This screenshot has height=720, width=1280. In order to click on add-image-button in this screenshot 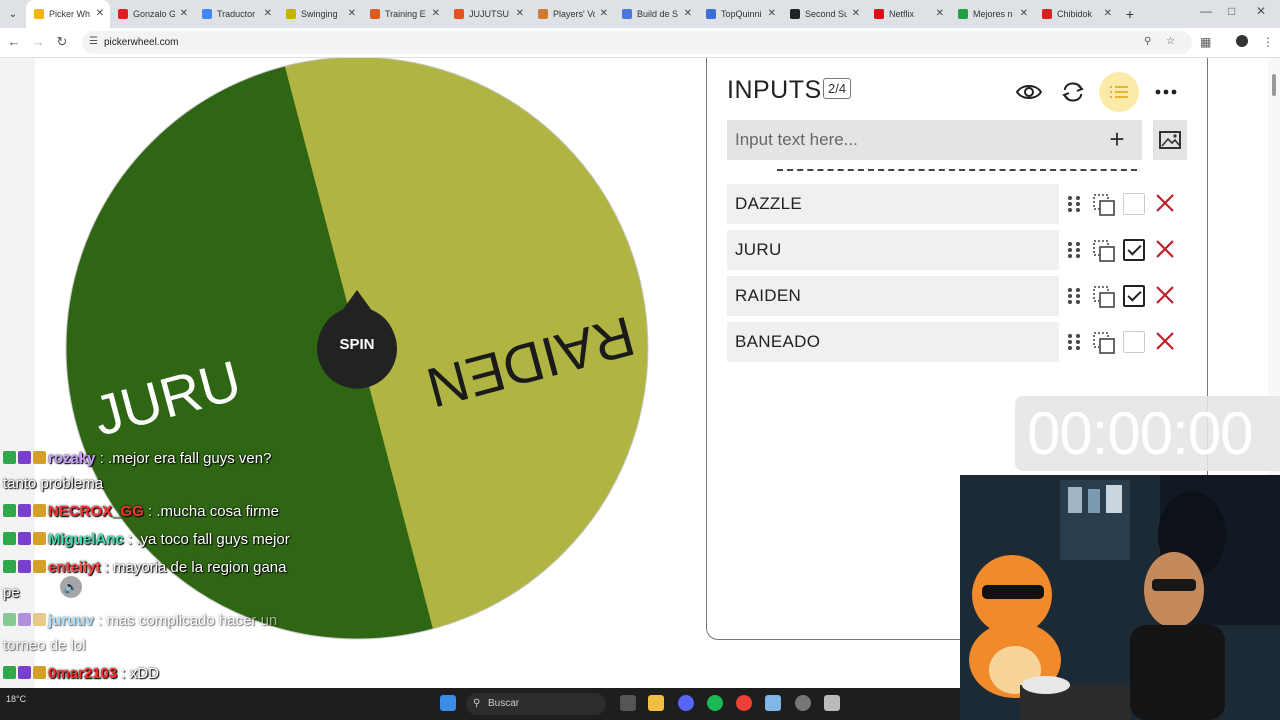, I will do `click(1170, 140)`.